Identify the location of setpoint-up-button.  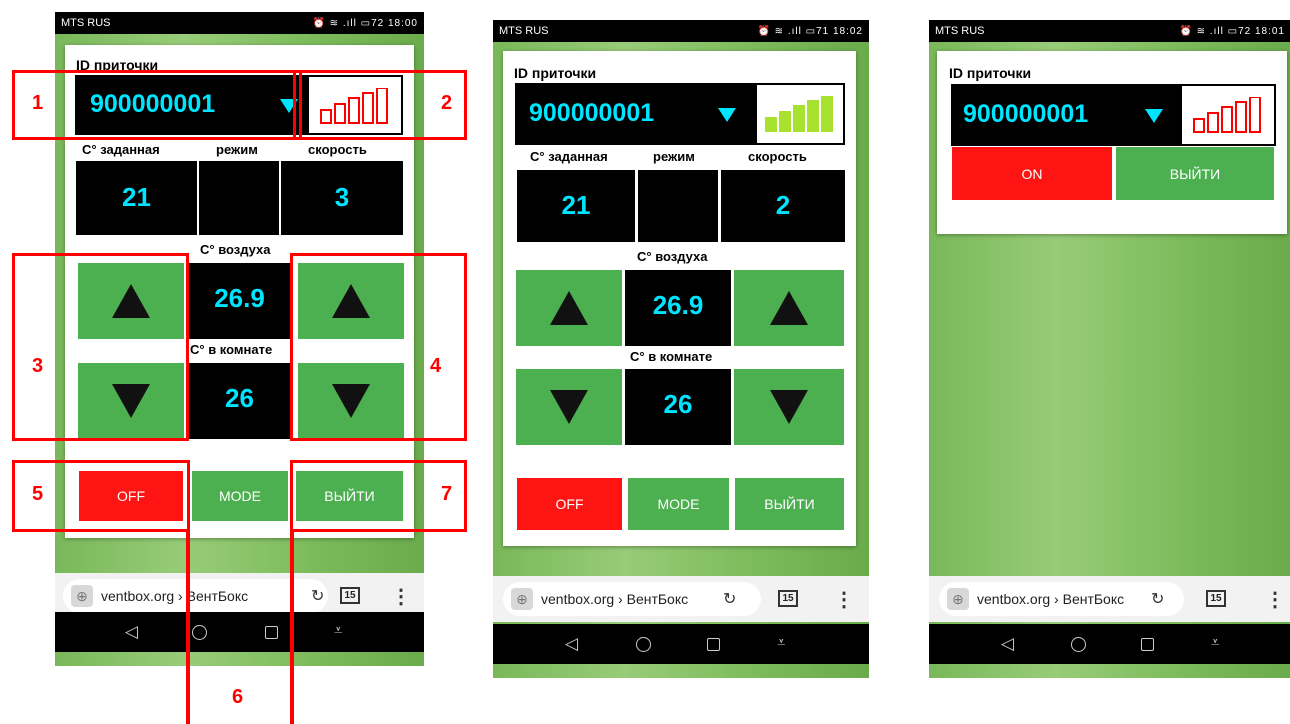
(569, 308).